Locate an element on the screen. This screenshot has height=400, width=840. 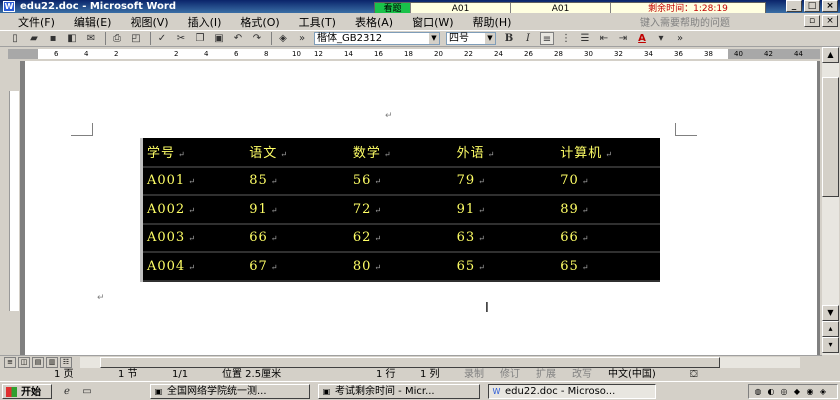
horizontal-scrollbar-thumb is located at coordinates (410, 362).